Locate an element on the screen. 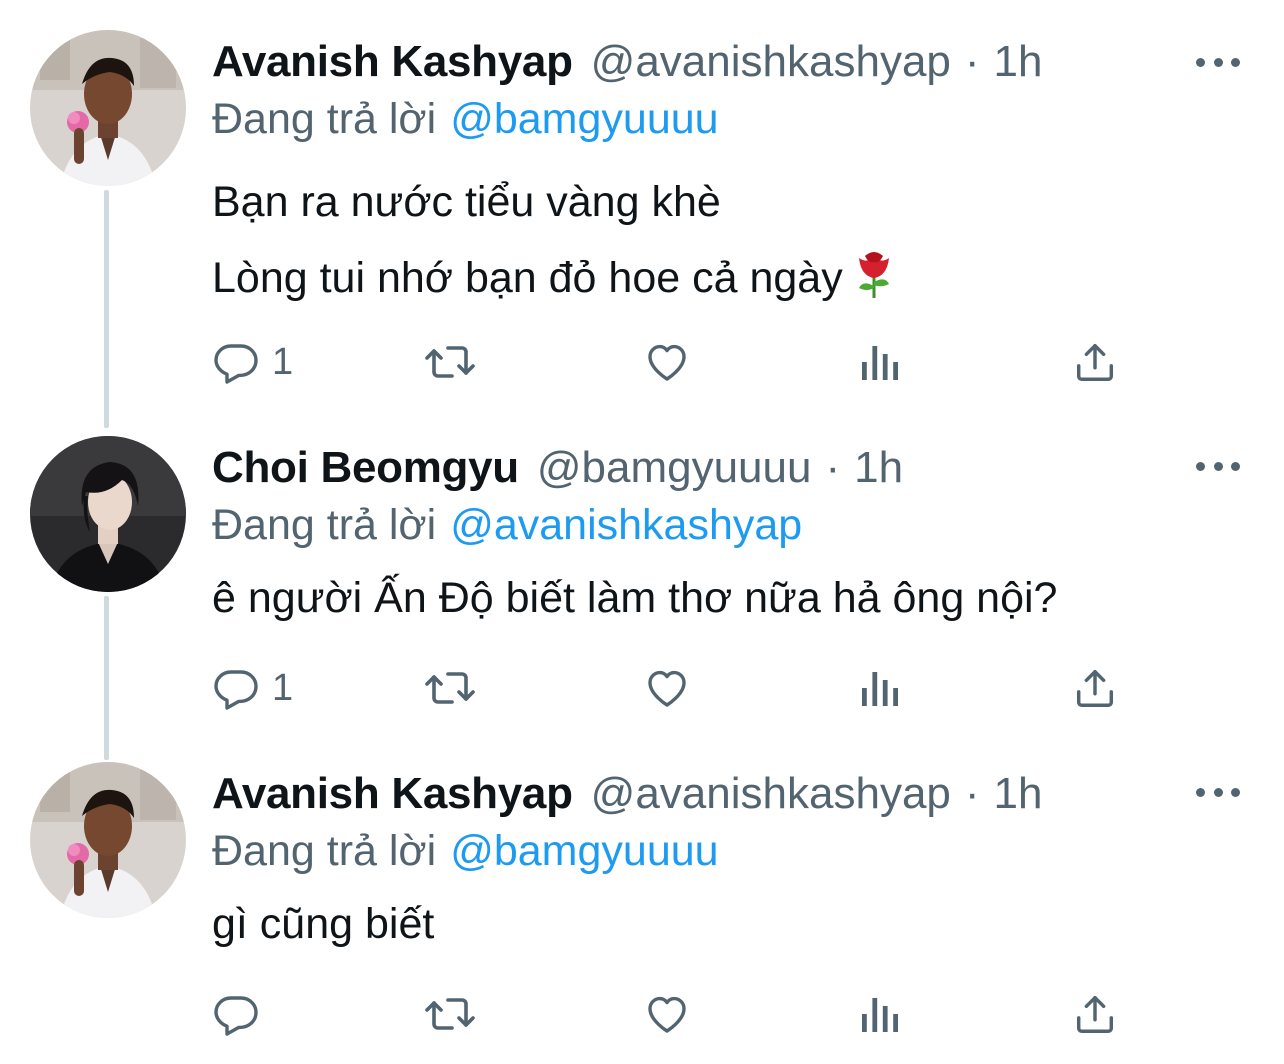 The height and width of the screenshot is (1064, 1284). mention-link: @avanishkashyap is located at coordinates (626, 525).